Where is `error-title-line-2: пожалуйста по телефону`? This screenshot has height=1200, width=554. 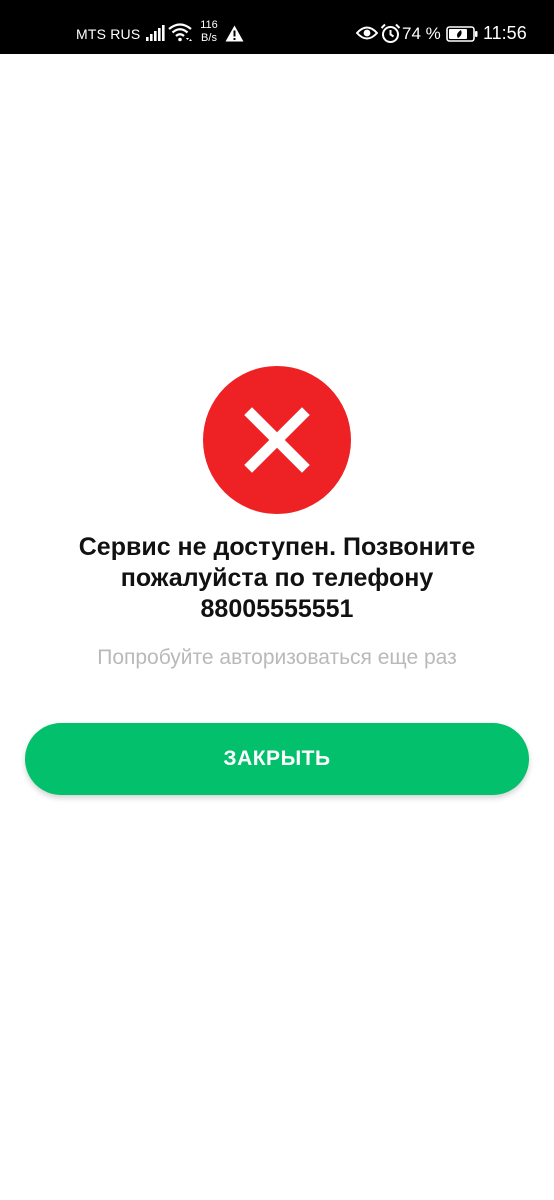 error-title-line-2: пожалуйста по телефону is located at coordinates (277, 578).